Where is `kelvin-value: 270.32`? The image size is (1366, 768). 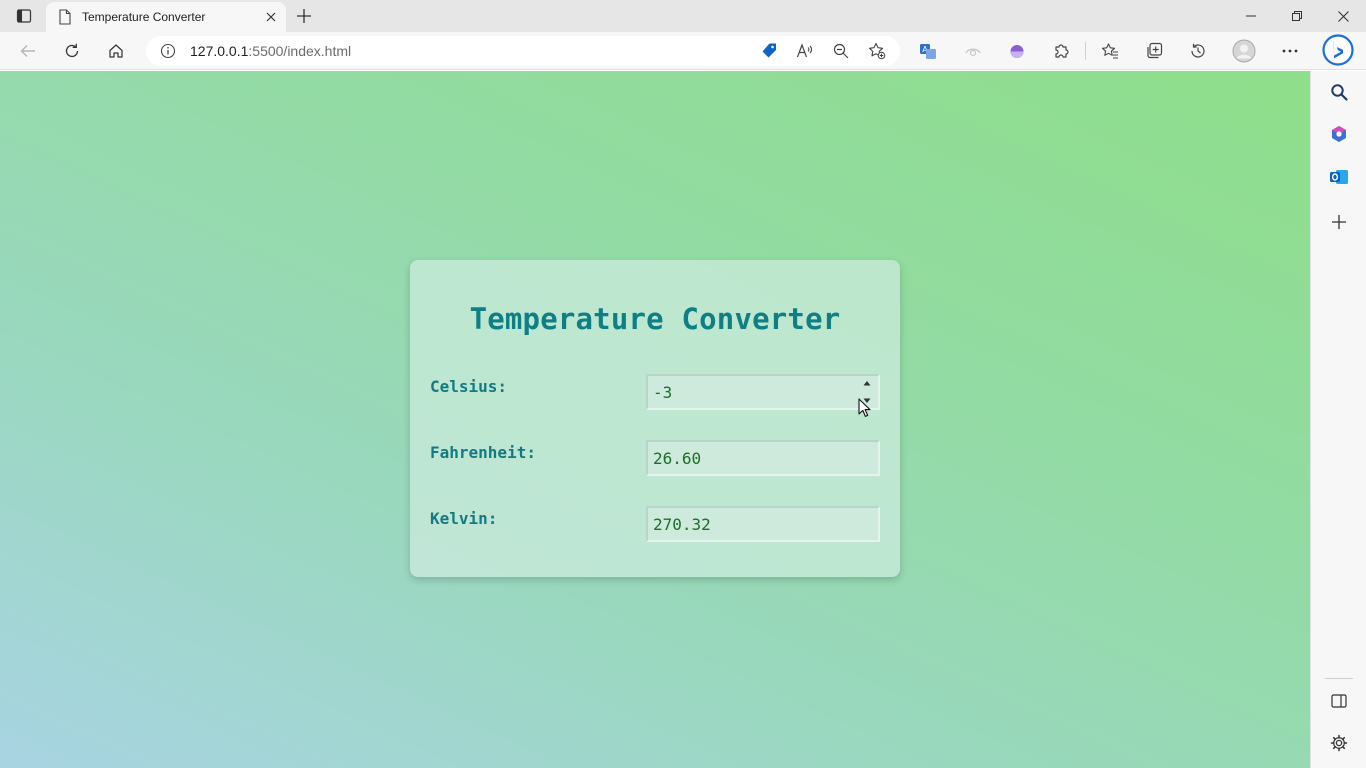
kelvin-value: 270.32 is located at coordinates (682, 524).